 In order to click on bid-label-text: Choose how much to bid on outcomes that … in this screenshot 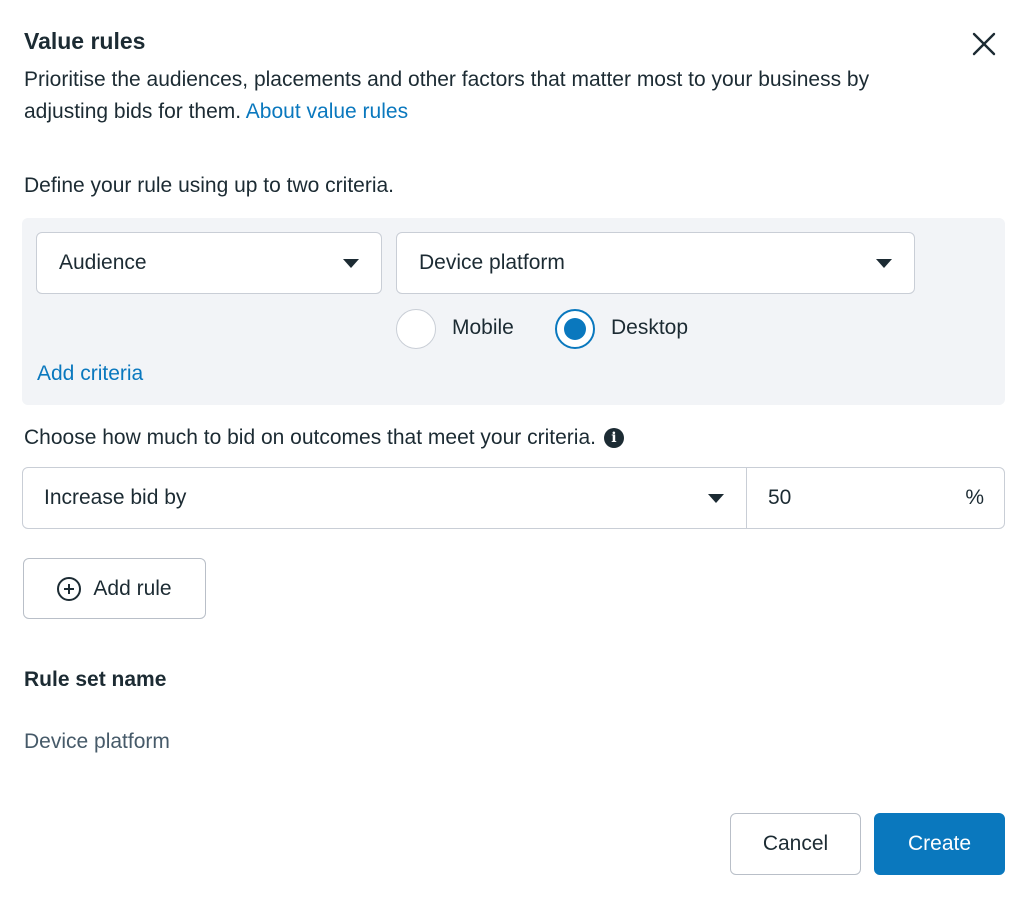, I will do `click(310, 437)`.